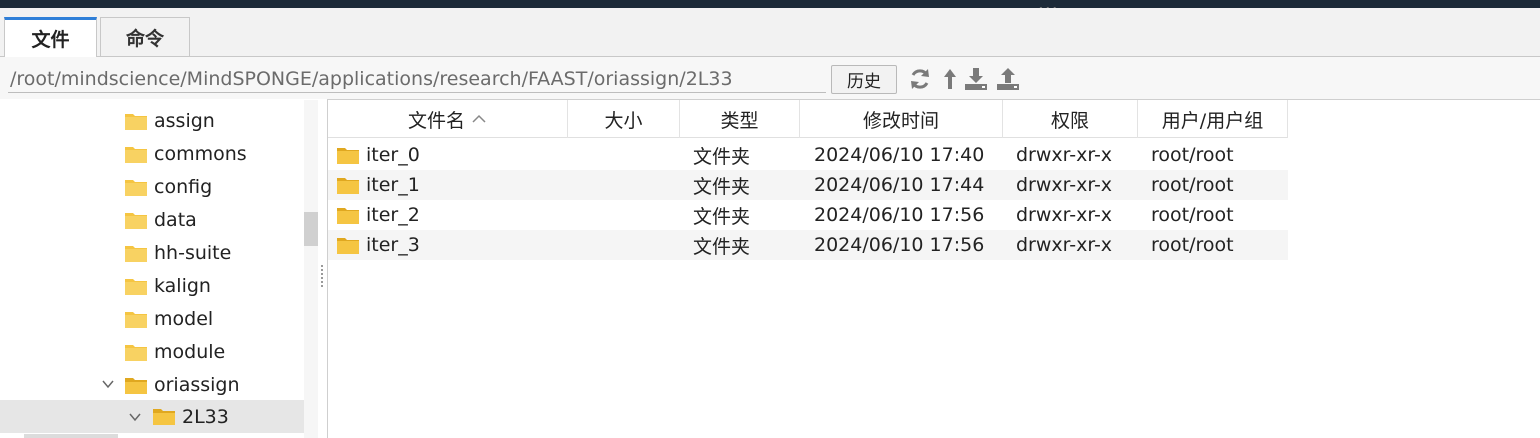  Describe the element at coordinates (393, 215) in the screenshot. I see `file-name: iter_2` at that location.